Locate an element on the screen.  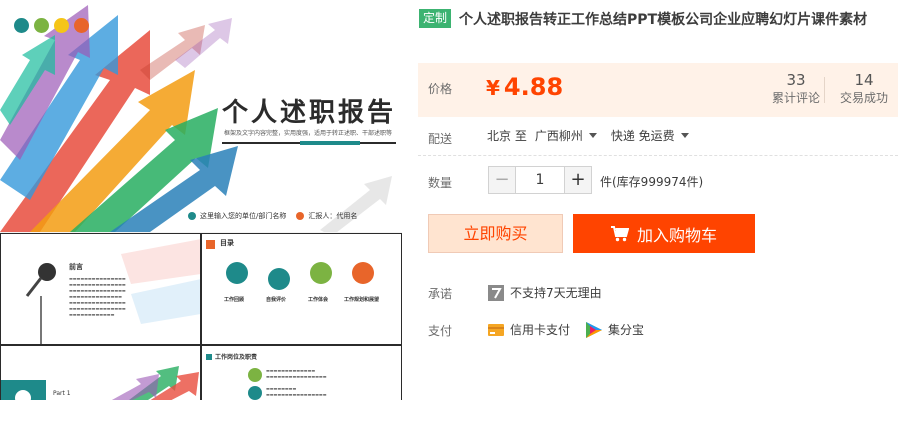
contents-item-2: 自我评价 is located at coordinates (276, 300).